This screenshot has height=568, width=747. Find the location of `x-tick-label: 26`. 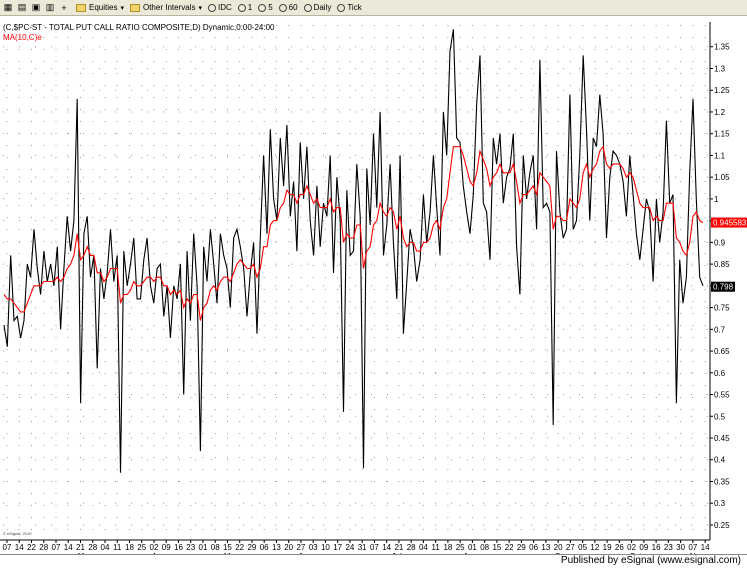

x-tick-label: 26 is located at coordinates (619, 547).